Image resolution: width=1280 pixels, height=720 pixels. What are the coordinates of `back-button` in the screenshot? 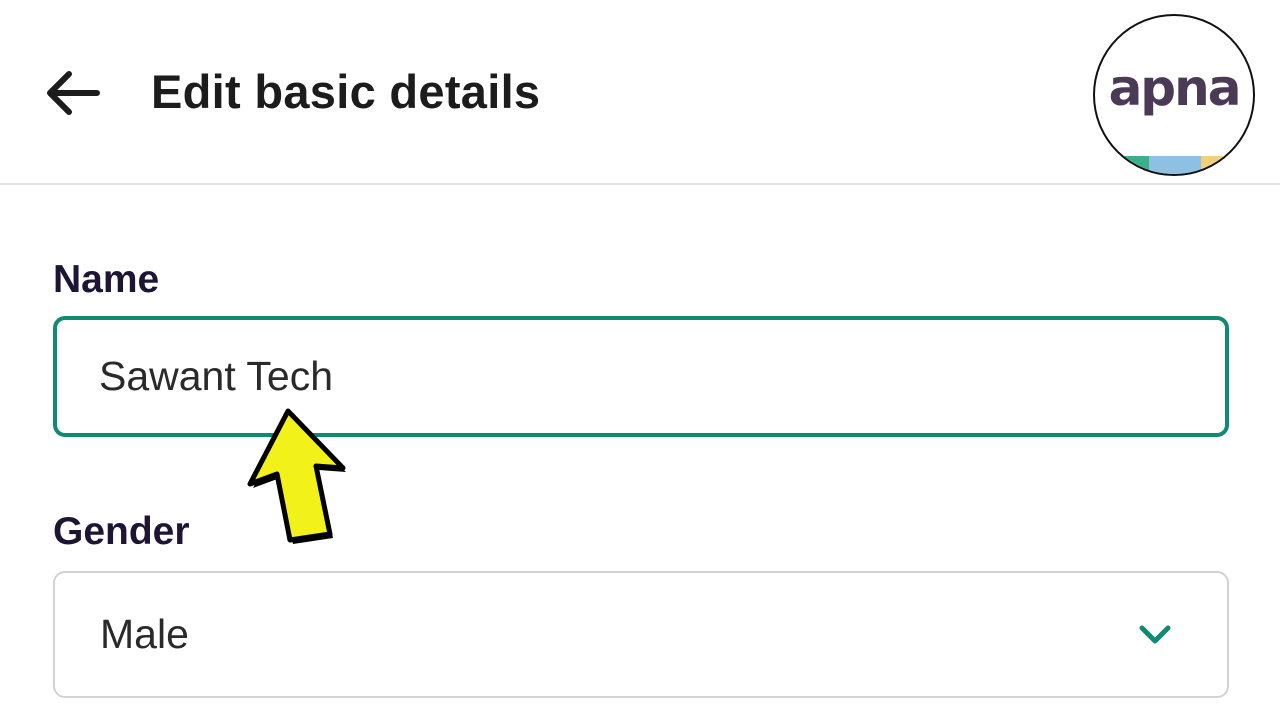 It's located at (73, 93).